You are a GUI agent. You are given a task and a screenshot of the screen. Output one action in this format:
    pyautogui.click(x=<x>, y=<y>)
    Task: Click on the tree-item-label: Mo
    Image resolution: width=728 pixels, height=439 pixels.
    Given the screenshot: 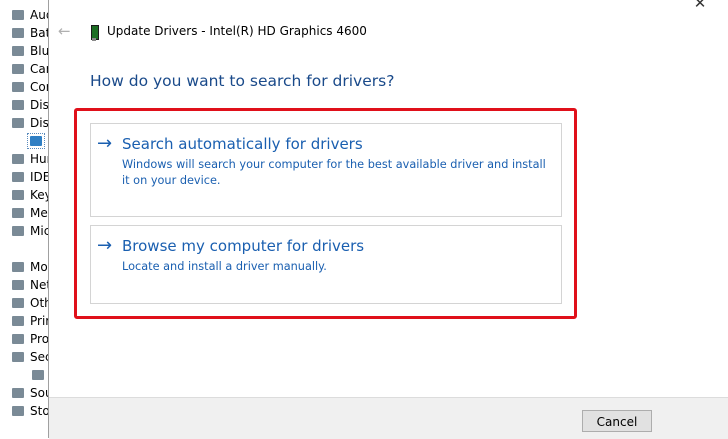 What is the action you would take?
    pyautogui.click(x=39, y=267)
    